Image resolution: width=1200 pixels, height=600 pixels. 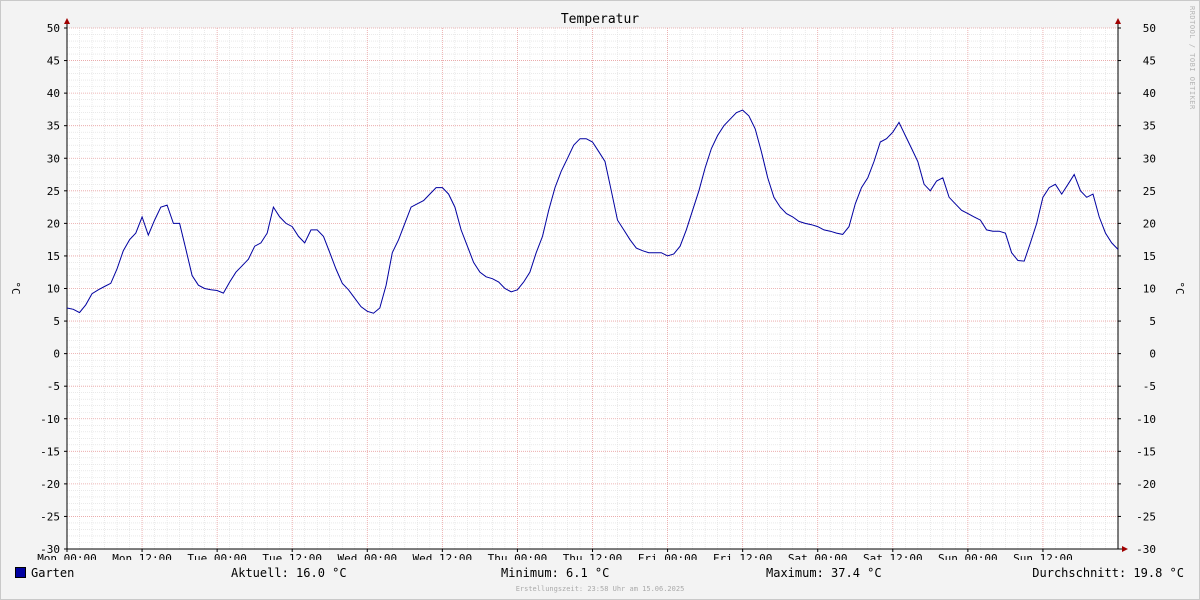 I want to click on y-tick-label: -10, so click(x=50, y=419).